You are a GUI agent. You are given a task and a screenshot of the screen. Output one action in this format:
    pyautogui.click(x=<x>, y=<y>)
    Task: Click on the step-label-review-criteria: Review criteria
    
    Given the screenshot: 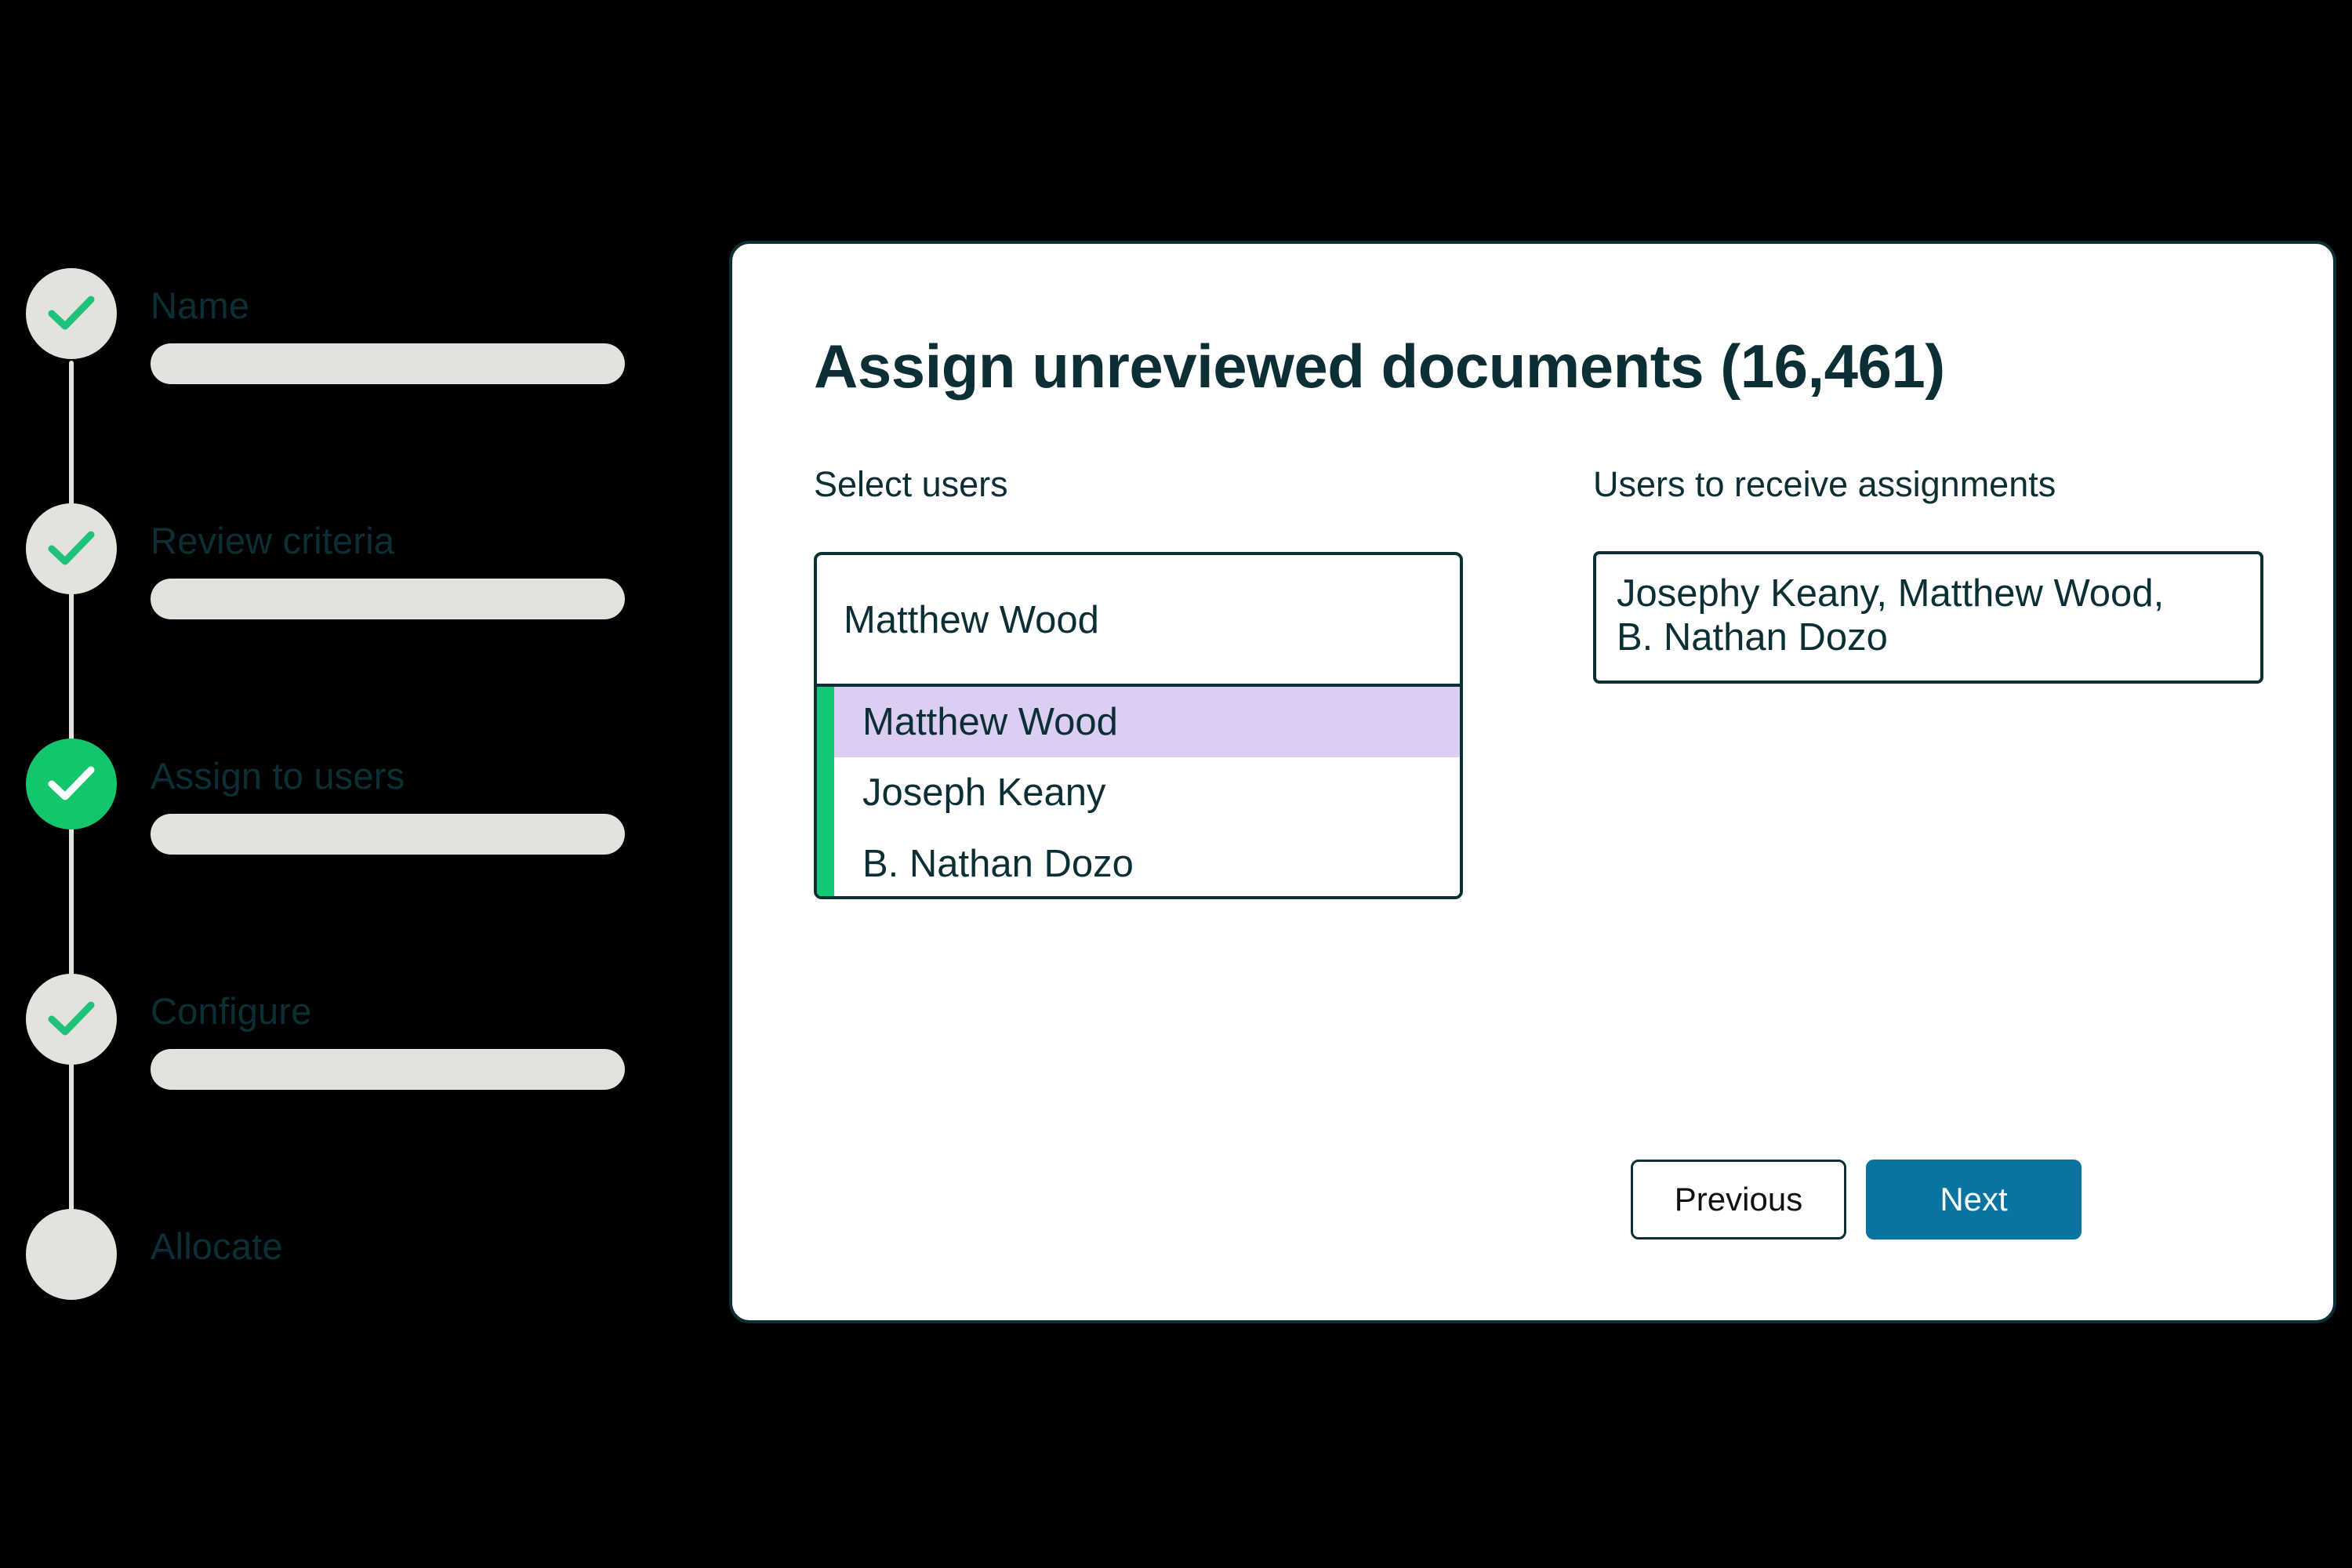 What is the action you would take?
    pyautogui.click(x=273, y=540)
    